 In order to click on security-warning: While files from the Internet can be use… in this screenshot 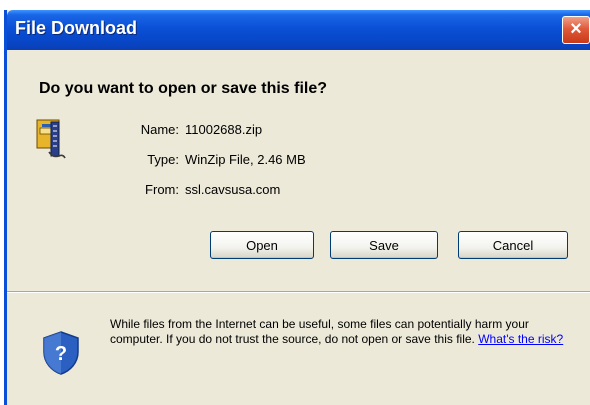, I will do `click(345, 332)`.